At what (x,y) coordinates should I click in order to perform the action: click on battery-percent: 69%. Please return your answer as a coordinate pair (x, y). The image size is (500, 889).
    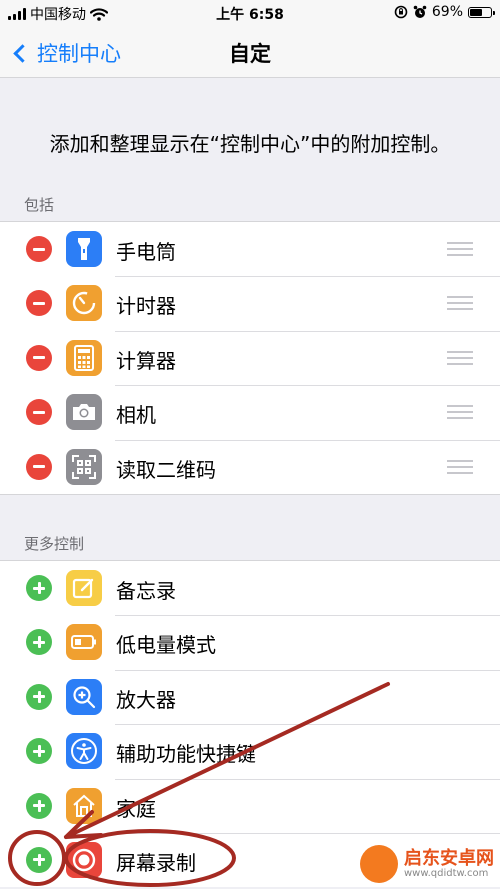
    Looking at the image, I should click on (447, 12).